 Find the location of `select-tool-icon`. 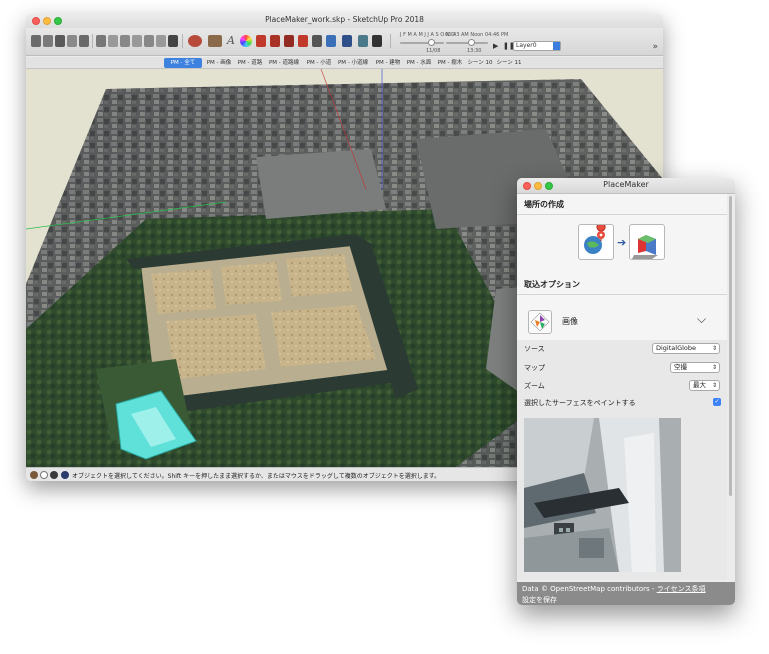

select-tool-icon is located at coordinates (36, 41).